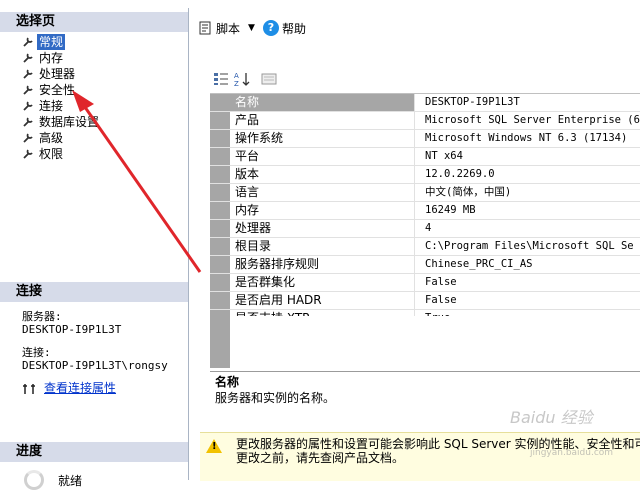  I want to click on progress-status-area: 就绪, so click(53, 480).